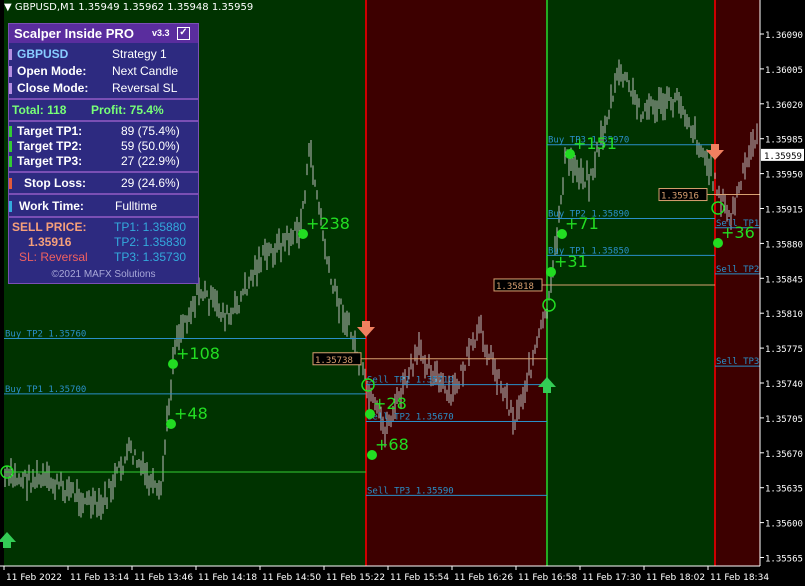 Image resolution: width=805 pixels, height=586 pixels. What do you see at coordinates (50, 146) in the screenshot?
I see `target-tp2-label: Target TP2:` at bounding box center [50, 146].